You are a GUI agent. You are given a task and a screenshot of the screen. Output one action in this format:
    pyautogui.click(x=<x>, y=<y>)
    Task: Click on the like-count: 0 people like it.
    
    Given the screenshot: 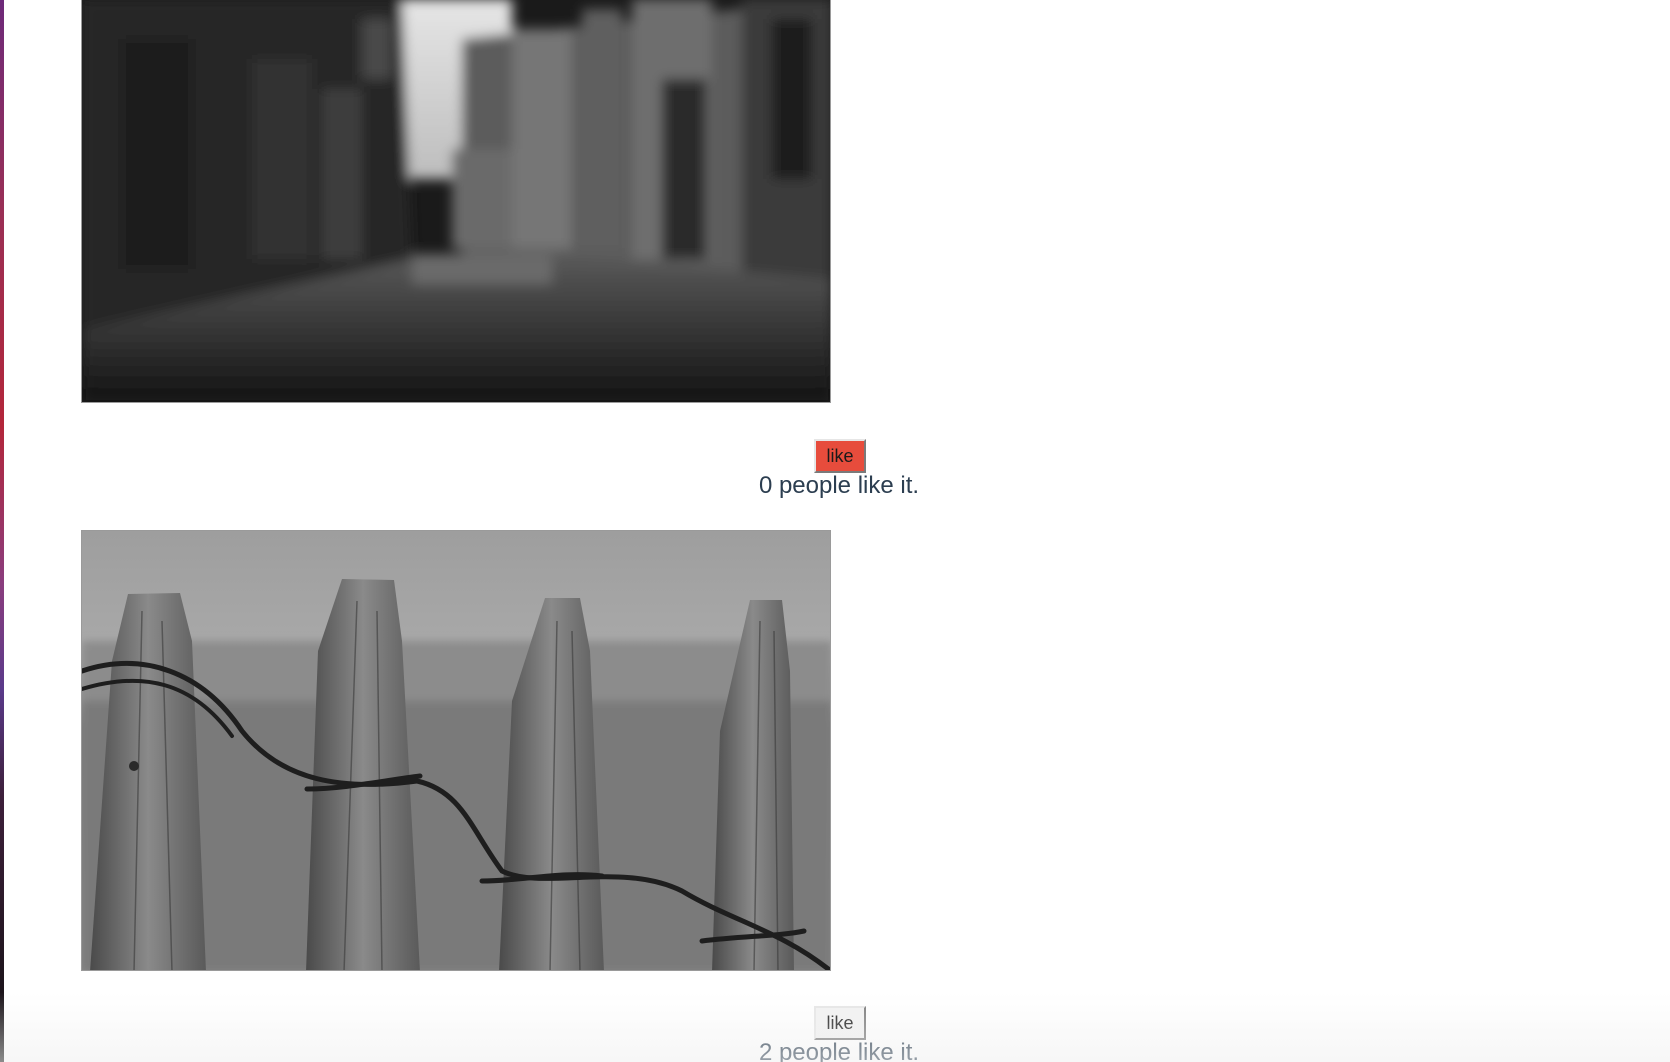 What is the action you would take?
    pyautogui.click(x=839, y=485)
    